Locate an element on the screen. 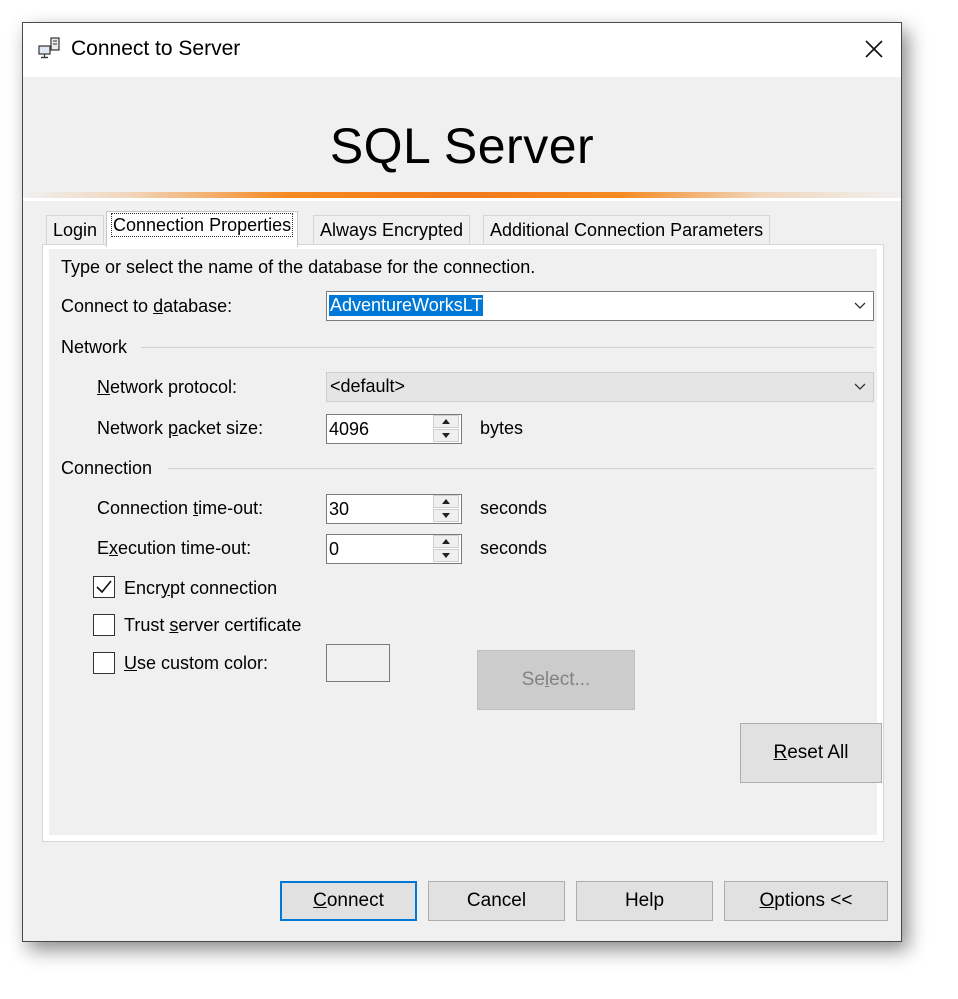  banner-title: SQL Server is located at coordinates (462, 146).